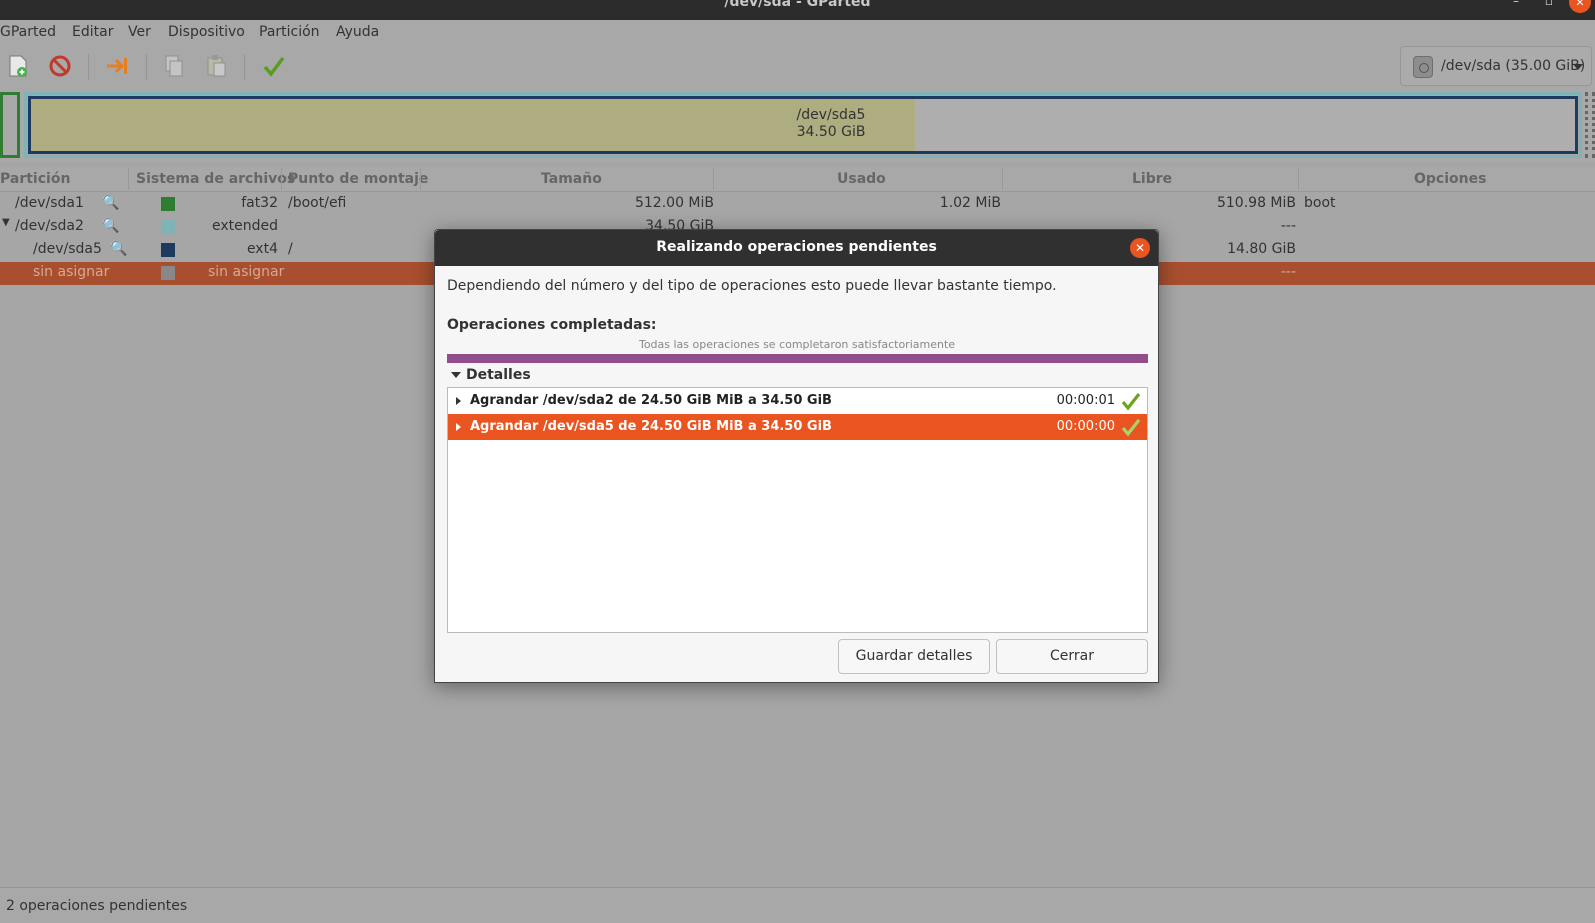 This screenshot has height=923, width=1595. Describe the element at coordinates (1450, 179) in the screenshot. I see `col-opciones: Opciones` at that location.